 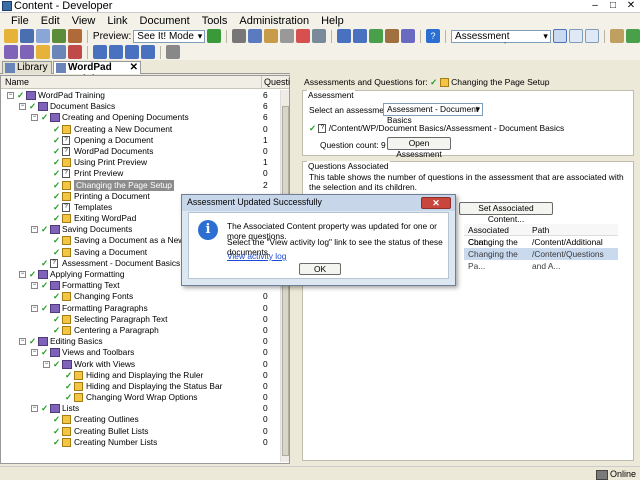 I want to click on details-view-icon, so click(x=591, y=36).